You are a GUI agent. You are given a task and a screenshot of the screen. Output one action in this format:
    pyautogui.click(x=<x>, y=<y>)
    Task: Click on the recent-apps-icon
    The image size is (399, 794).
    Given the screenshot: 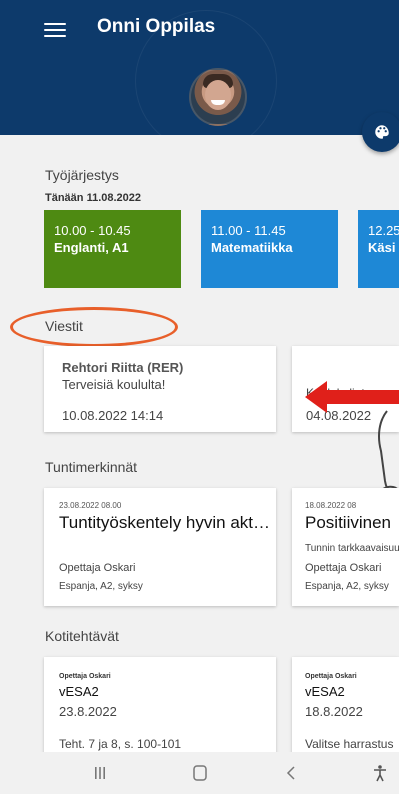 What is the action you would take?
    pyautogui.click(x=100, y=773)
    